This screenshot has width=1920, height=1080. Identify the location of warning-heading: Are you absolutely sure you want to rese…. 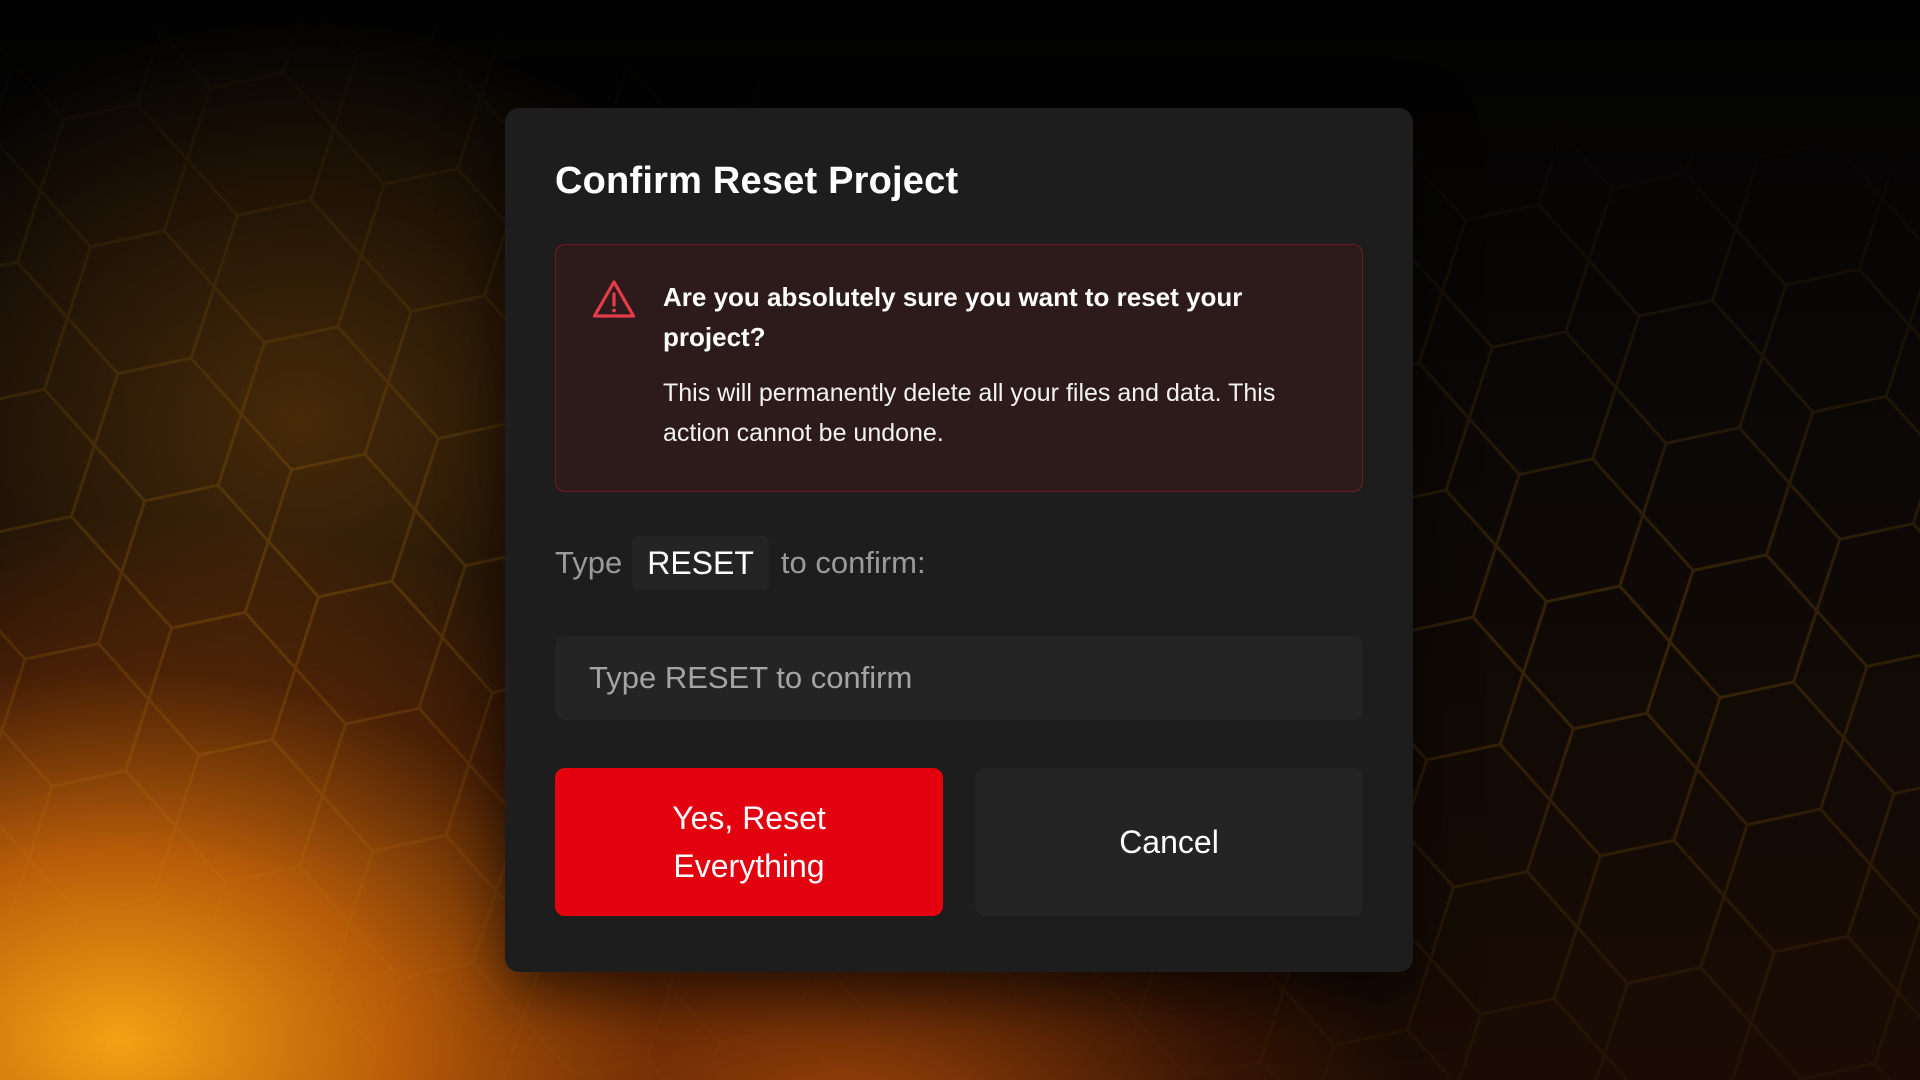
(953, 317).